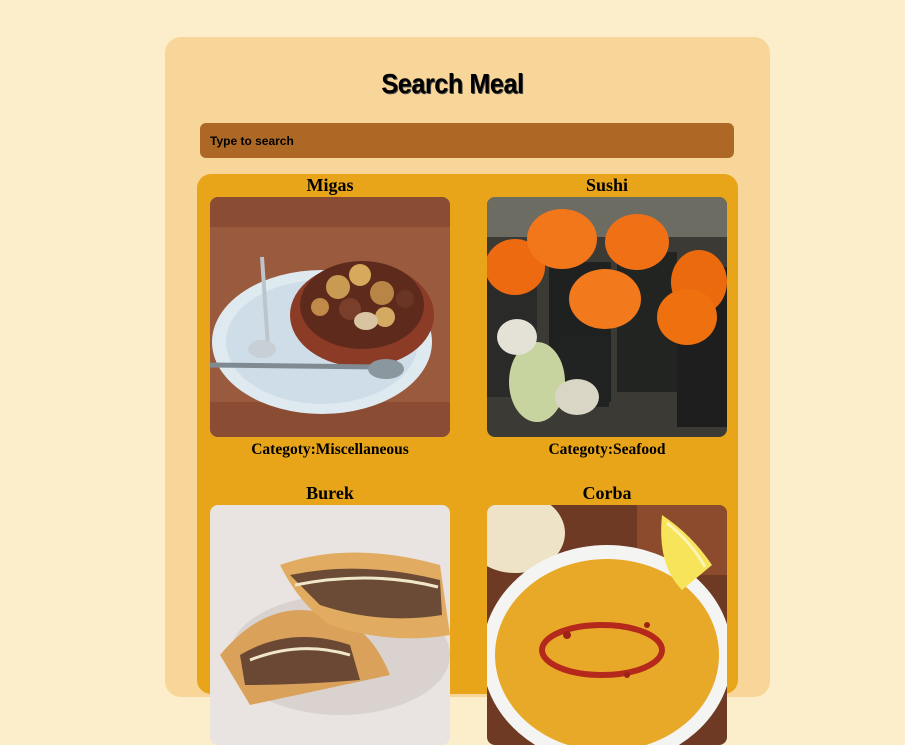 The image size is (905, 745). Describe the element at coordinates (330, 185) in the screenshot. I see `meal-name: Migas` at that location.